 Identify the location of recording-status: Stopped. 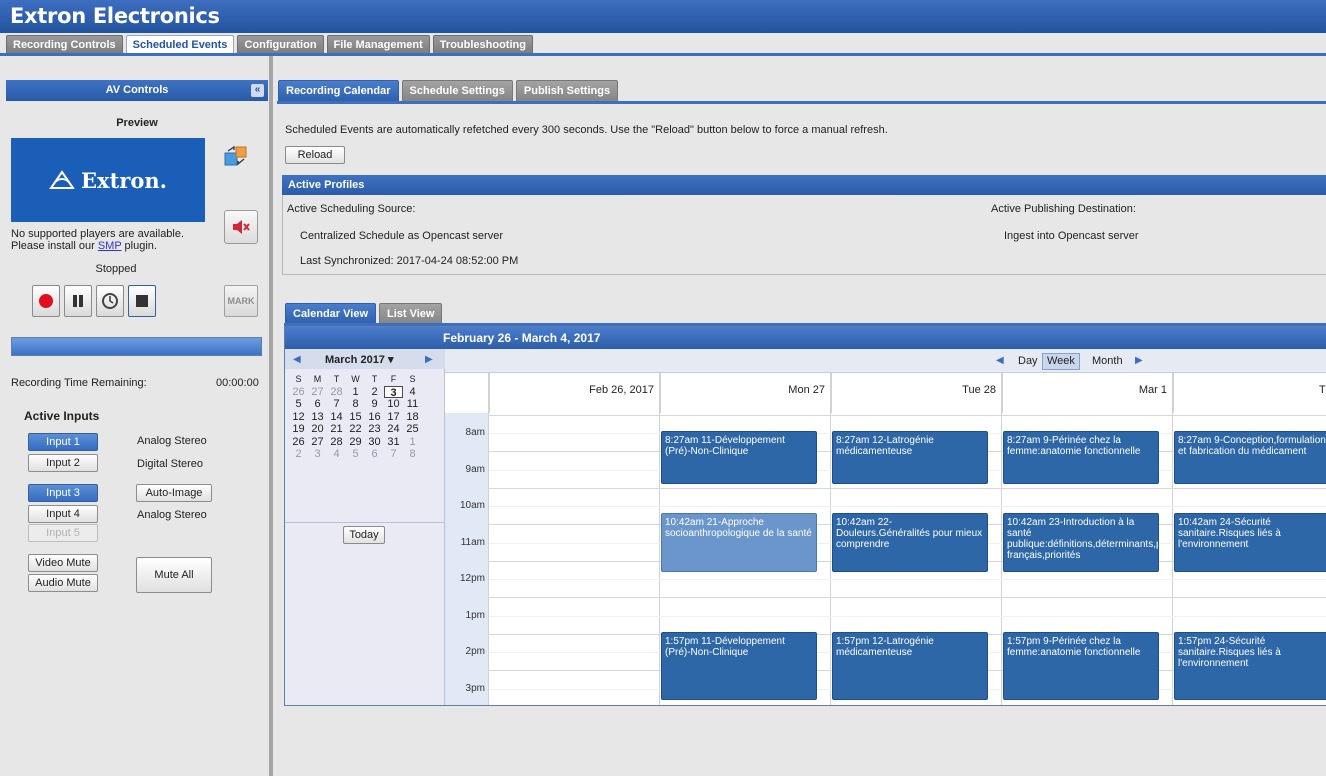
(116, 269).